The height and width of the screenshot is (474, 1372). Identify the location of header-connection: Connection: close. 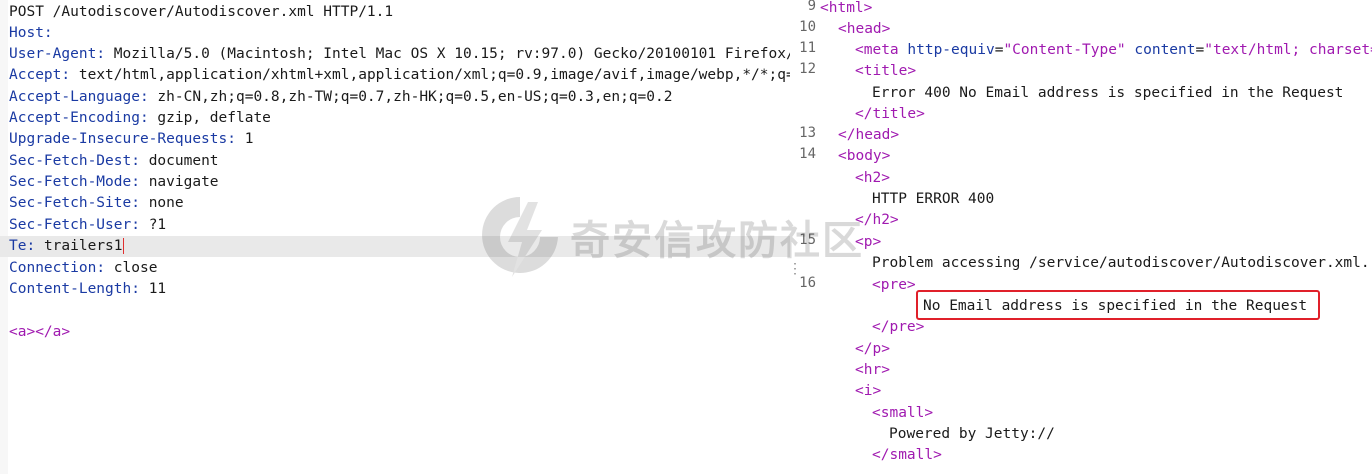
(83, 268).